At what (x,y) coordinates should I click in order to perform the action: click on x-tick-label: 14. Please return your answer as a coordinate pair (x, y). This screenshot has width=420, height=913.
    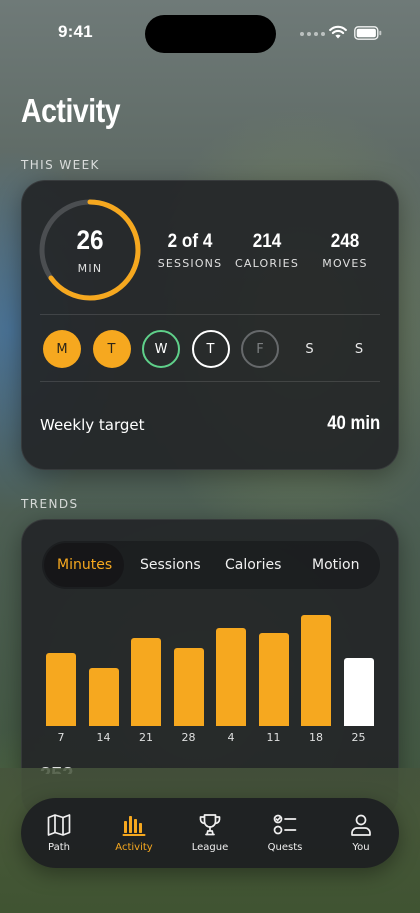
    Looking at the image, I should click on (103, 737).